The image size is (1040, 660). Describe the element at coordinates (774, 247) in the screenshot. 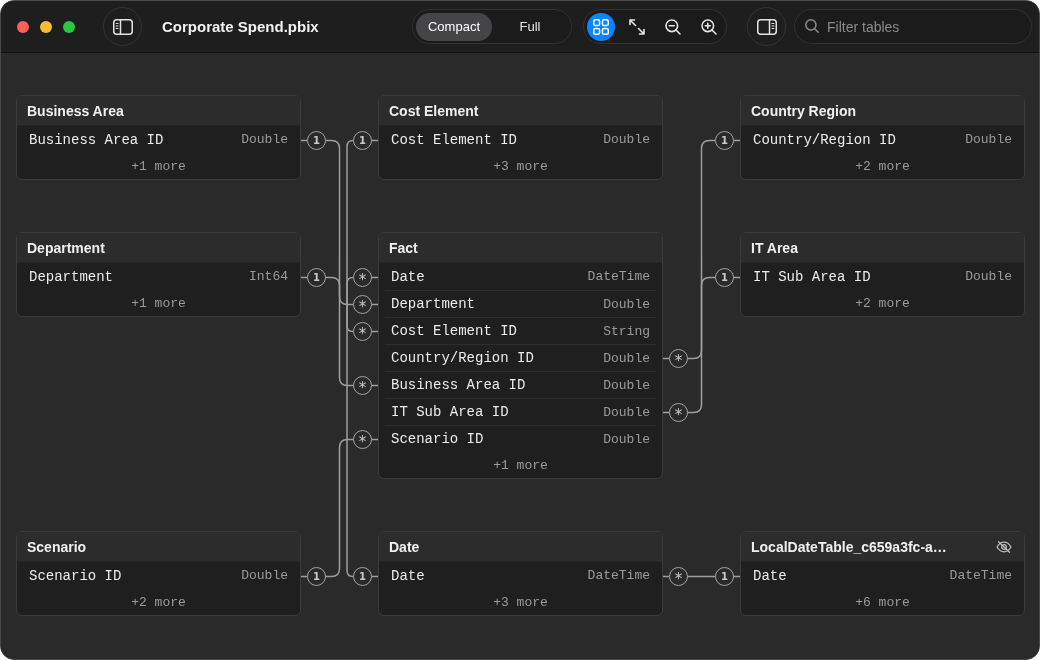

I see `table-title: IT Area` at that location.